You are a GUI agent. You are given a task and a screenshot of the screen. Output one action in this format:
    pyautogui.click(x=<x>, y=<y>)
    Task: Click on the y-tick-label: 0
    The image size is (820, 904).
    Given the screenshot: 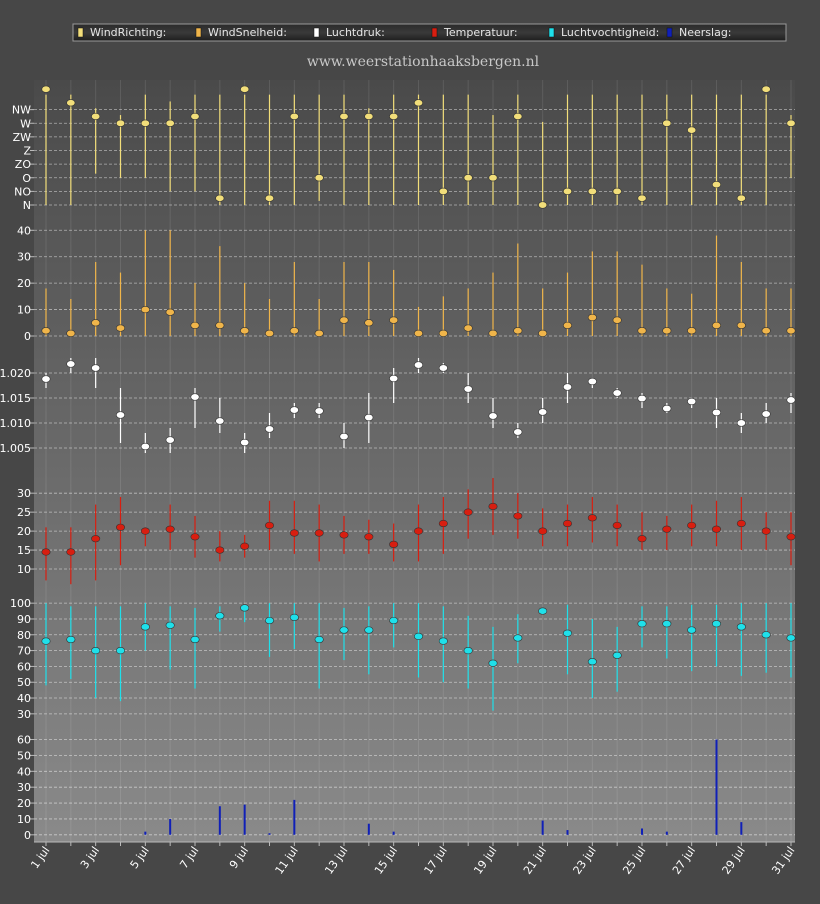 What is the action you would take?
    pyautogui.click(x=27, y=835)
    